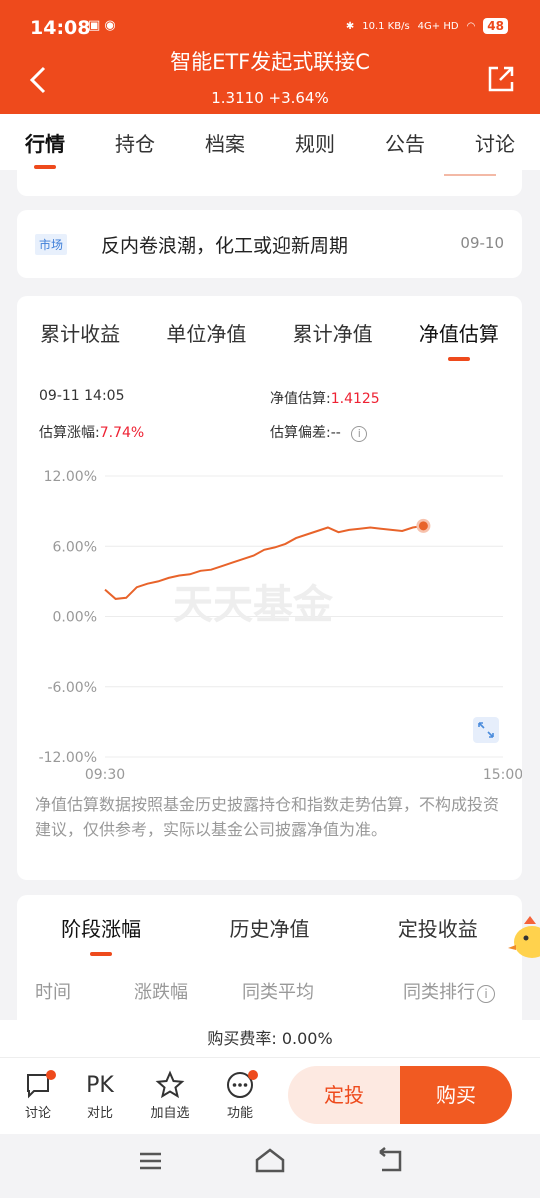 This screenshot has width=540, height=1198. I want to click on expand-icon, so click(486, 730).